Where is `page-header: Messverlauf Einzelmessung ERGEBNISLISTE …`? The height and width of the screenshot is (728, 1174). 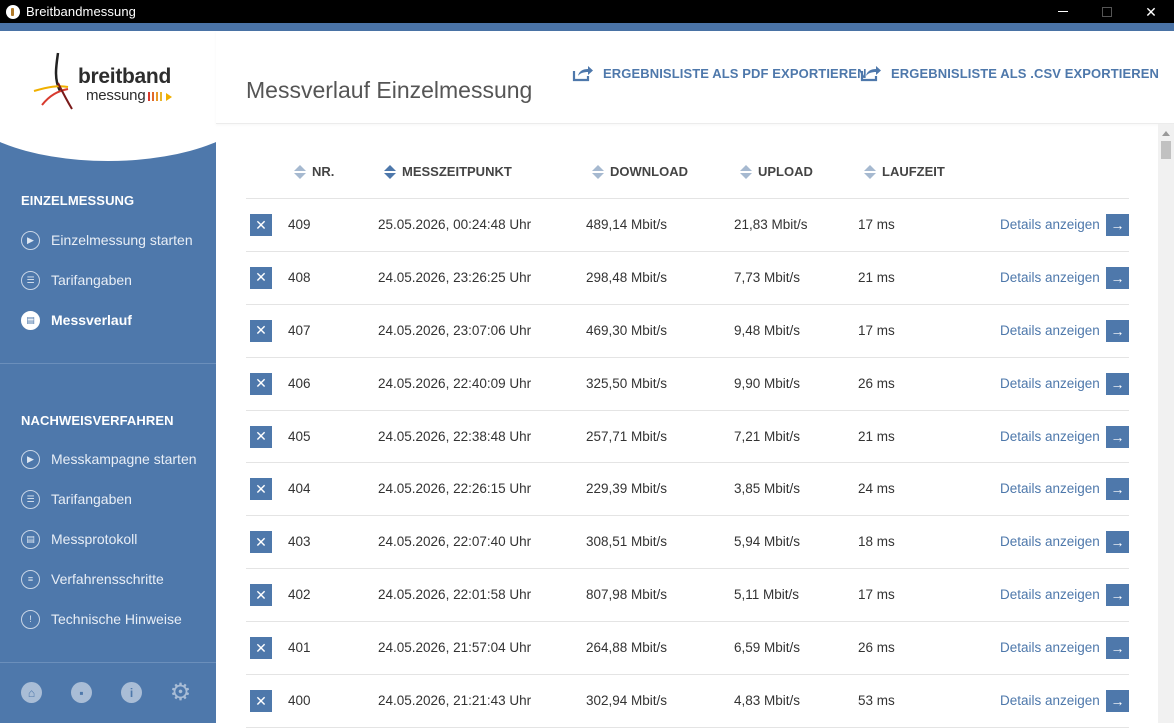 page-header: Messverlauf Einzelmessung ERGEBNISLISTE … is located at coordinates (695, 77).